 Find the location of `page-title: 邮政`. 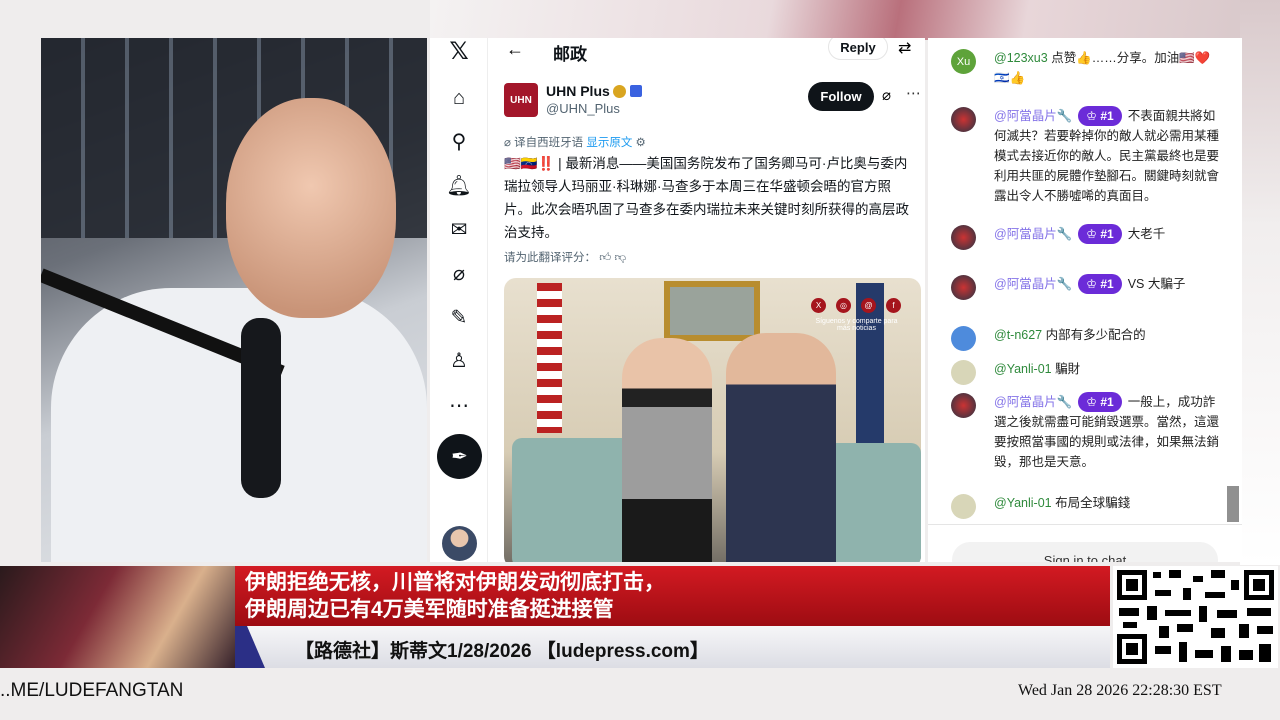

page-title: 邮政 is located at coordinates (570, 54).